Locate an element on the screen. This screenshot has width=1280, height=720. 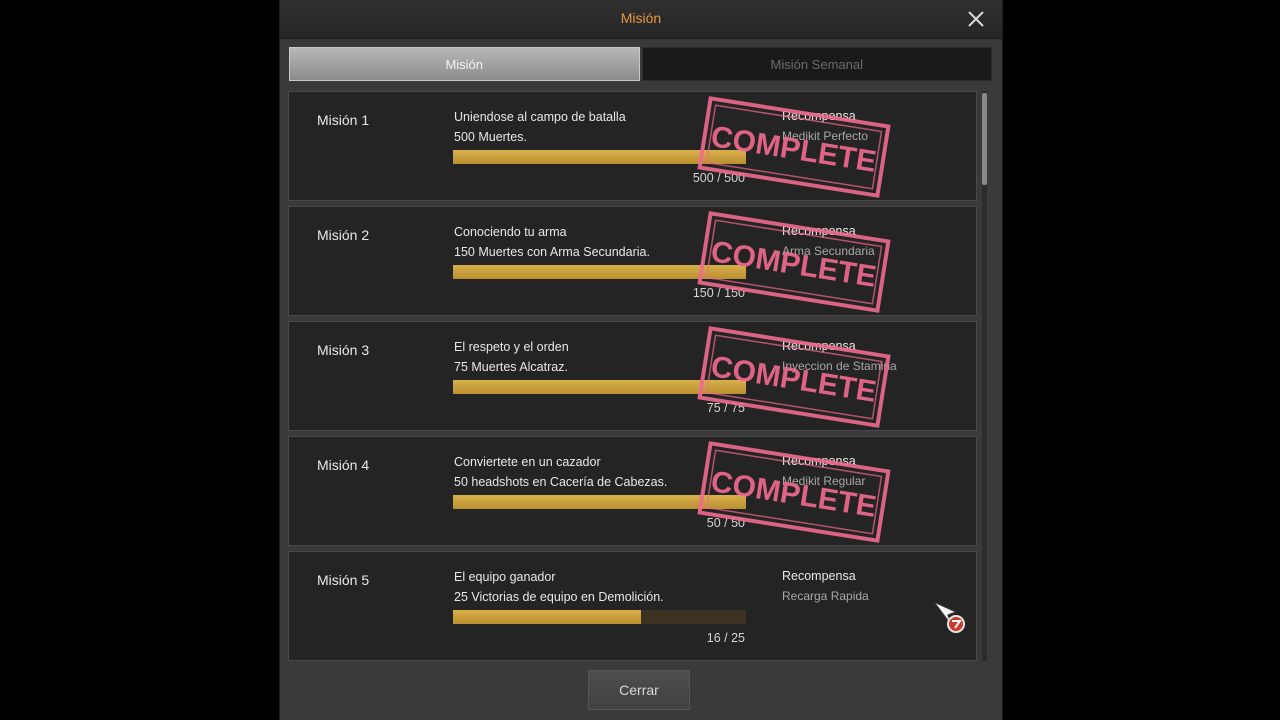
mission-name: Conociendo tu arma is located at coordinates (510, 232).